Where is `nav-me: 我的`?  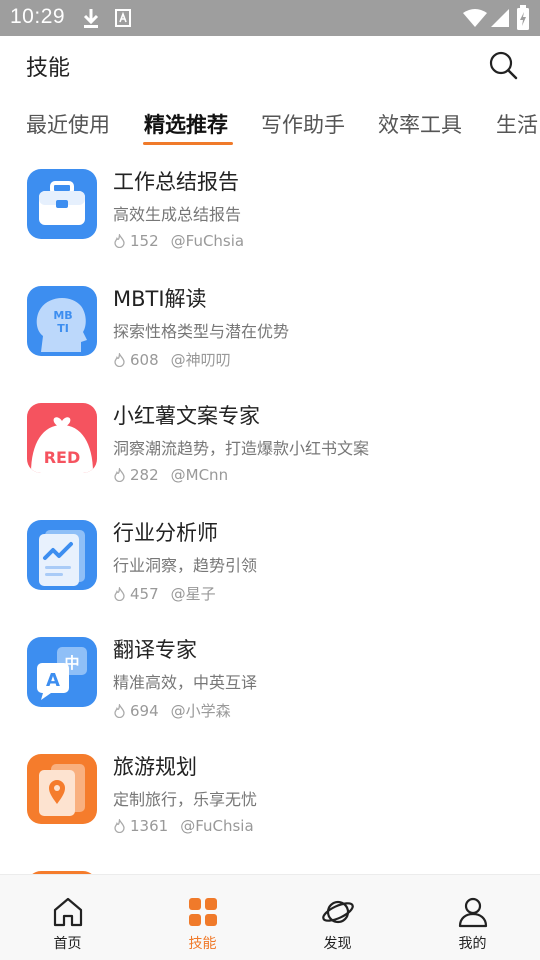 nav-me: 我的 is located at coordinates (472, 917).